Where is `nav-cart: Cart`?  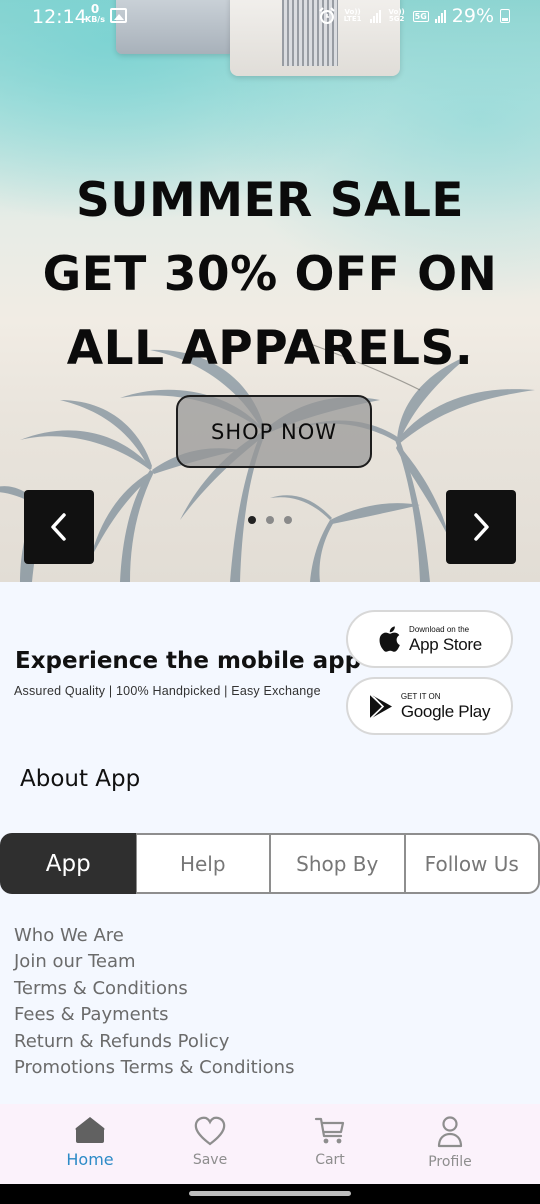
nav-cart: Cart is located at coordinates (330, 1144).